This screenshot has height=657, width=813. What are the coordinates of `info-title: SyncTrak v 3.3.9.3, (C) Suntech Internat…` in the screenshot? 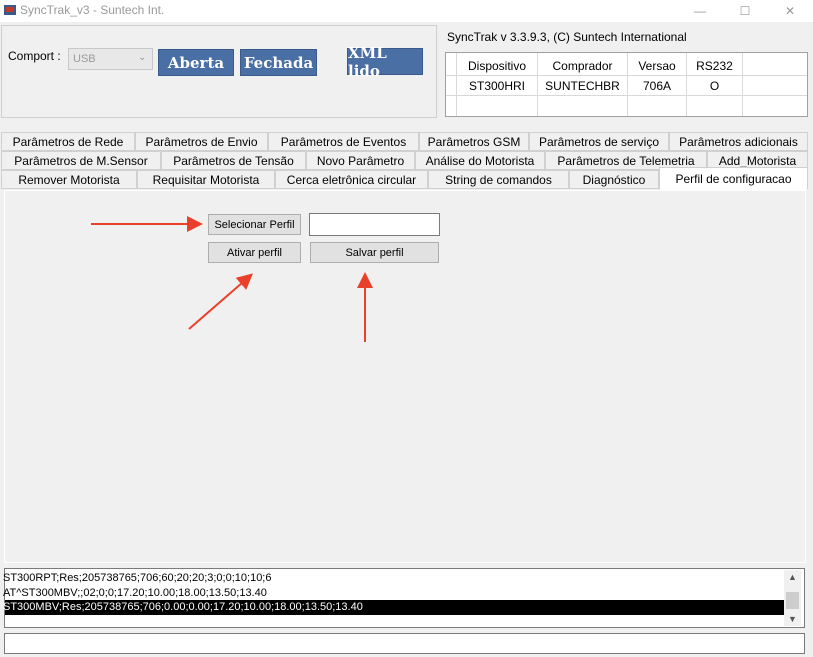 It's located at (567, 37).